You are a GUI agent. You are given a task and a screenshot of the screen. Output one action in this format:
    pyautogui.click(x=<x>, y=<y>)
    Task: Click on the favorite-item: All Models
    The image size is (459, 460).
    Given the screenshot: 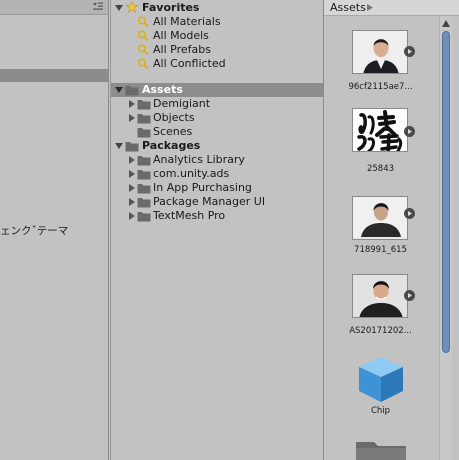 What is the action you would take?
    pyautogui.click(x=217, y=36)
    